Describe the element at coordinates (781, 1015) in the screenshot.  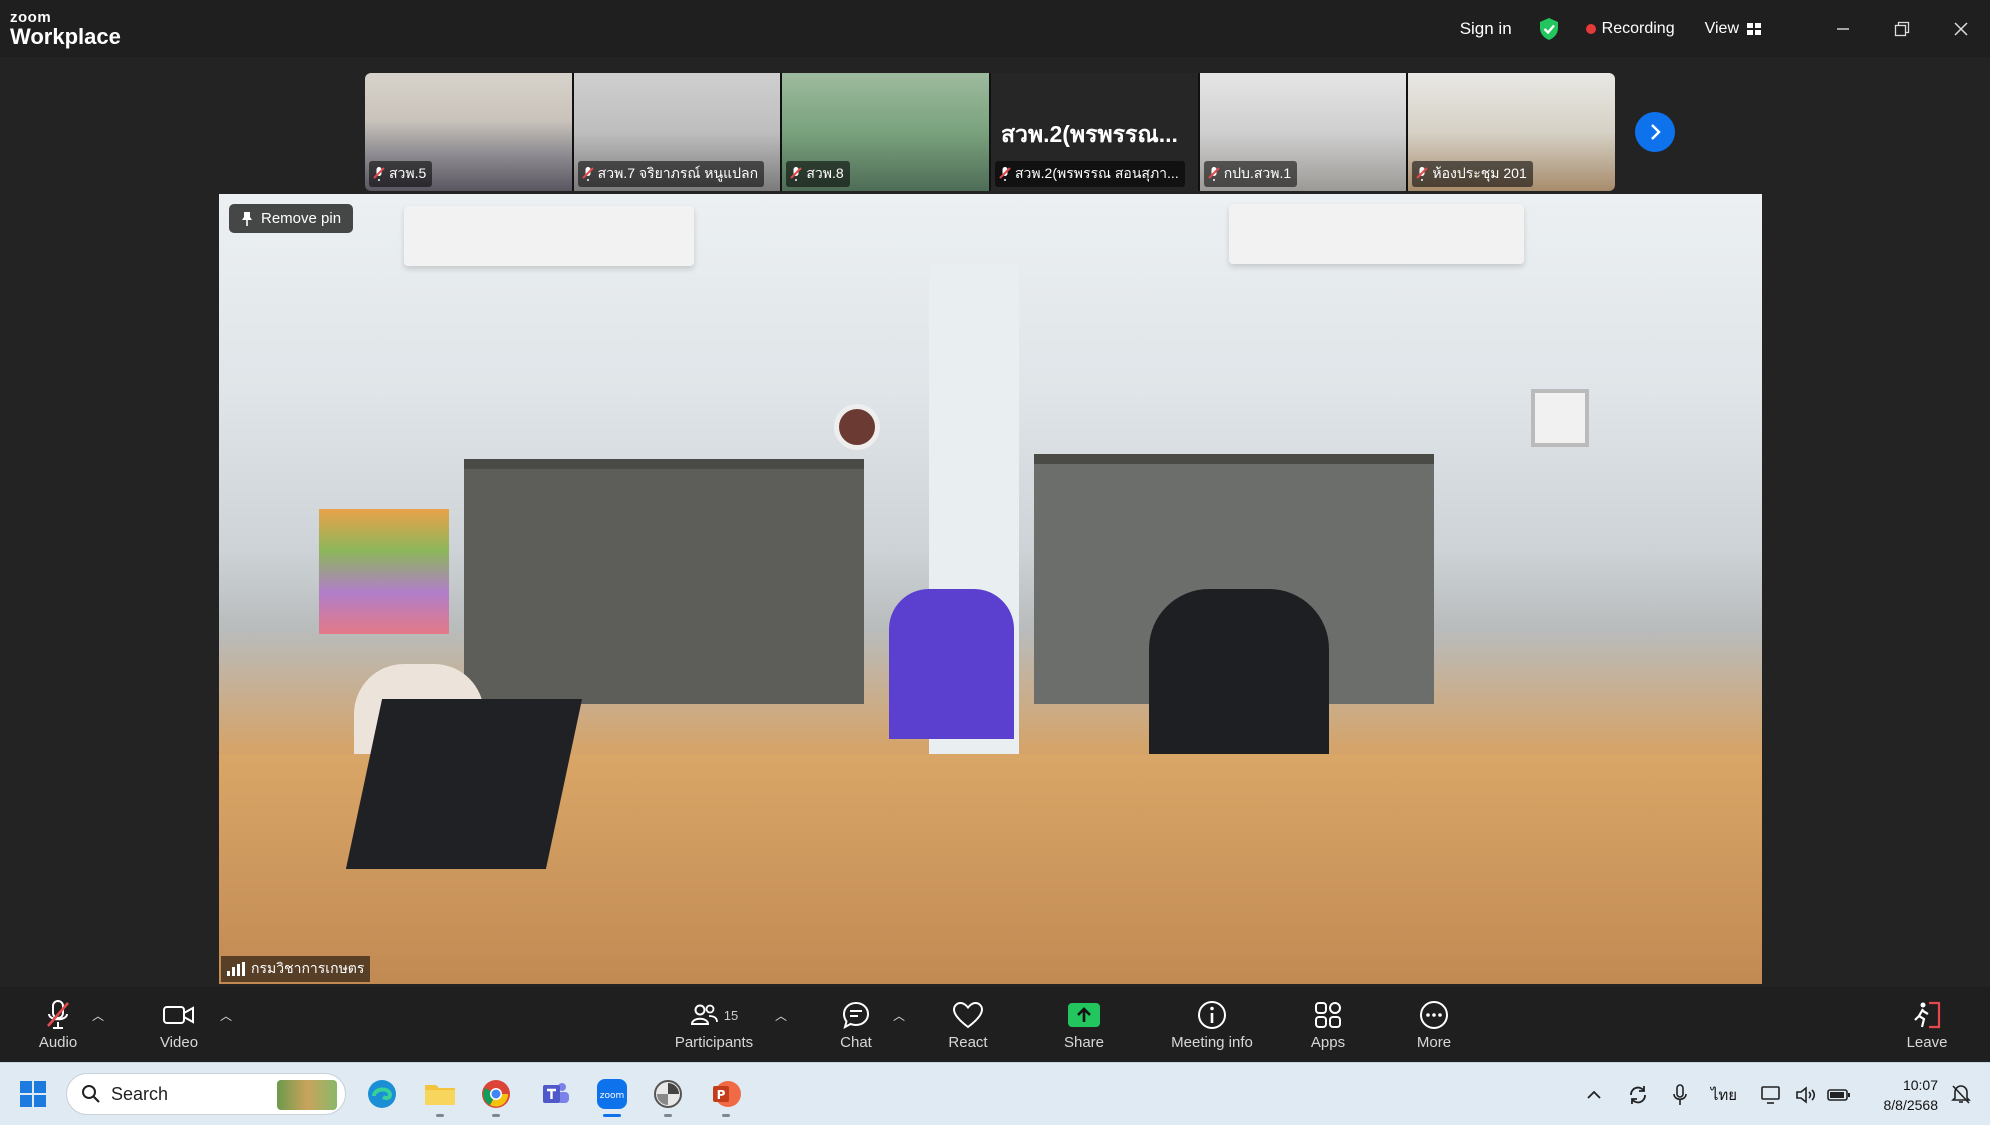
I see `participants-options-caret: ︿` at that location.